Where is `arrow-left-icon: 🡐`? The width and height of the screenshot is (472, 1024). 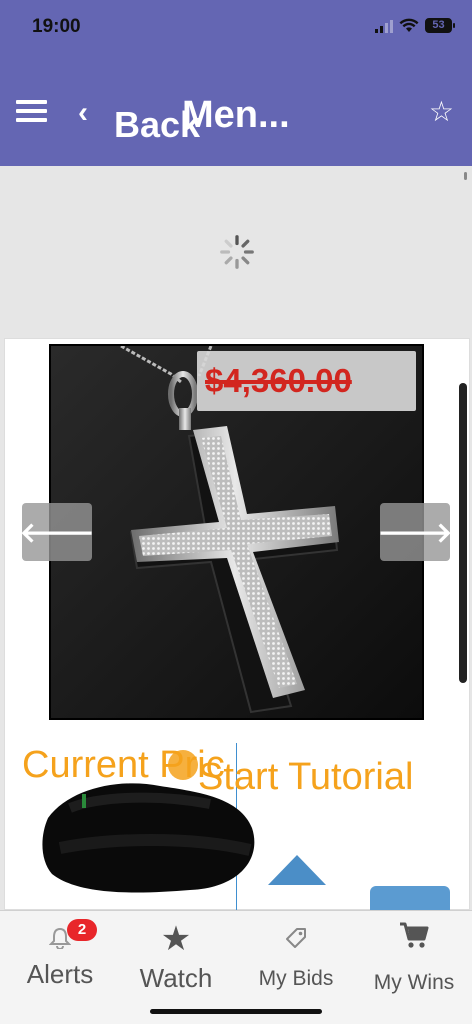 arrow-left-icon: 🡐 is located at coordinates (57, 532).